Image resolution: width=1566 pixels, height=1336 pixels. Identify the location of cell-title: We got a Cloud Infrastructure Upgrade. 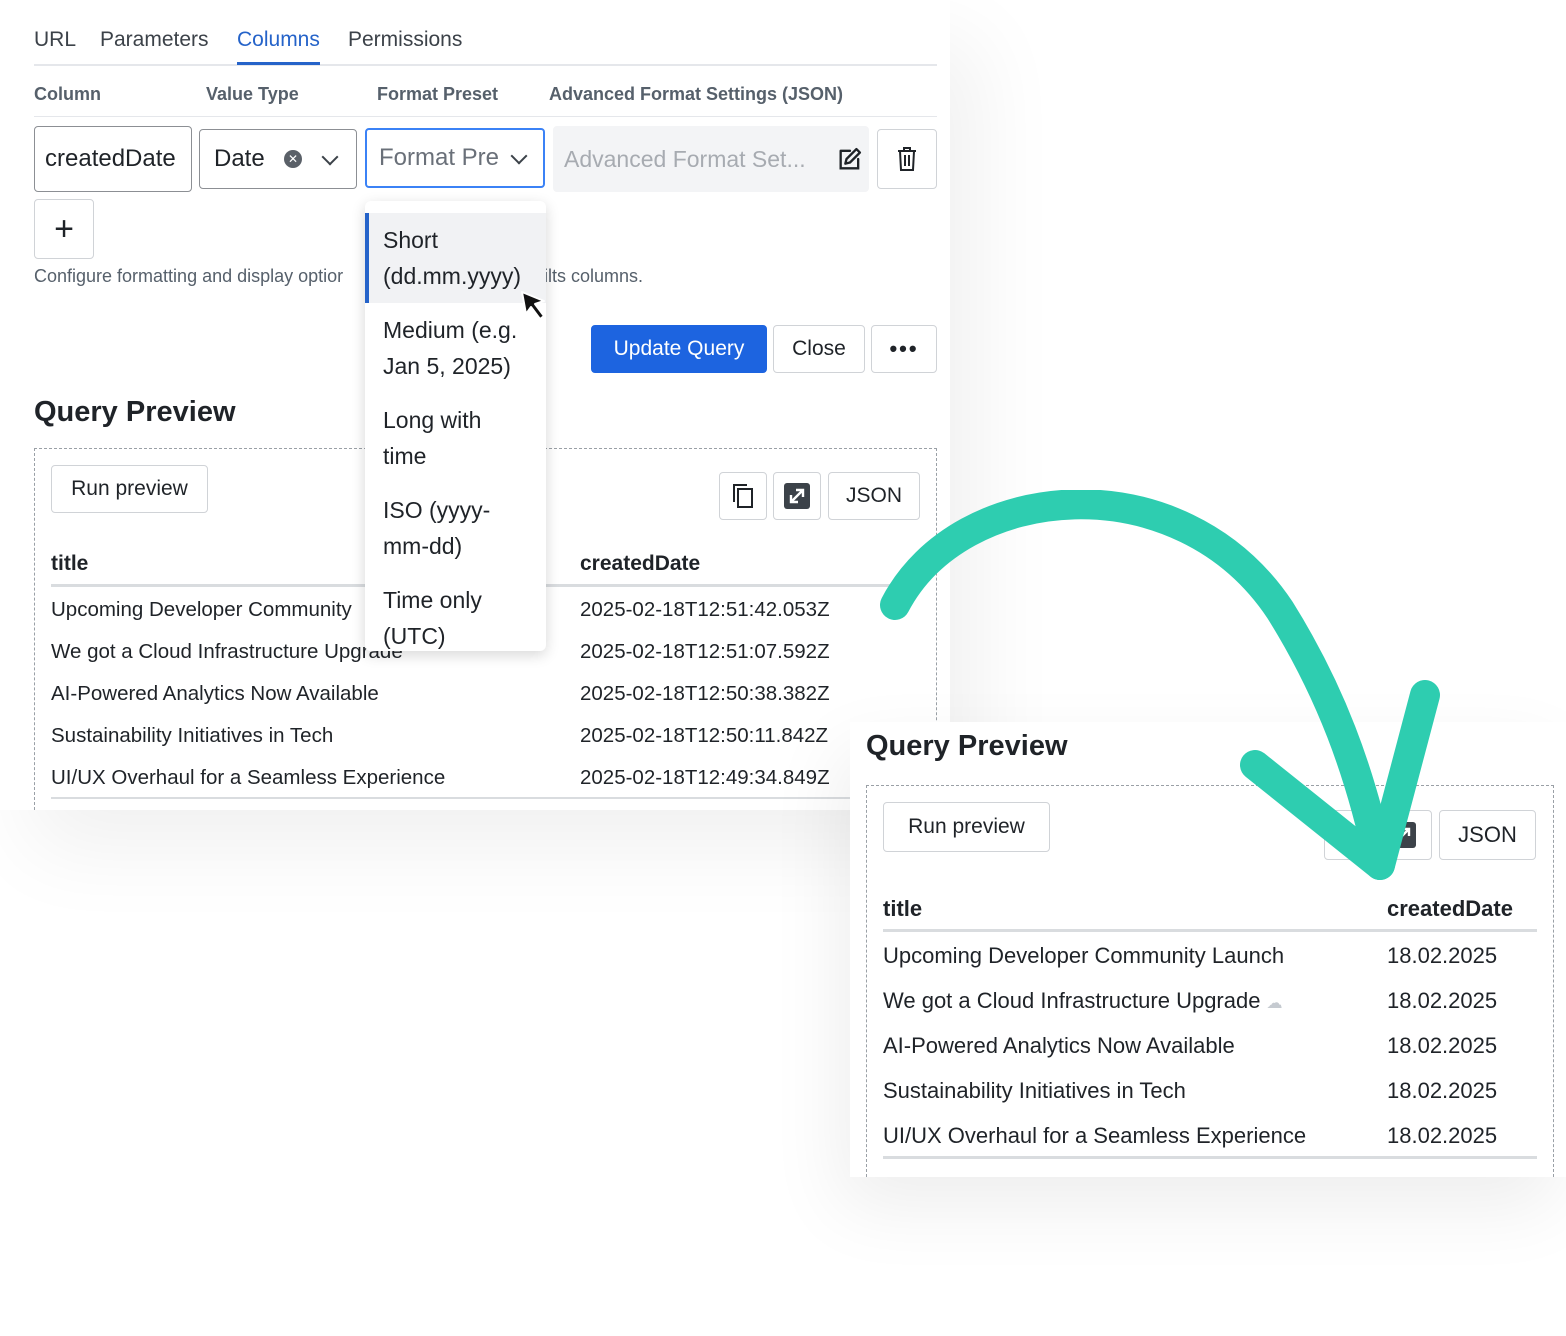
(227, 651).